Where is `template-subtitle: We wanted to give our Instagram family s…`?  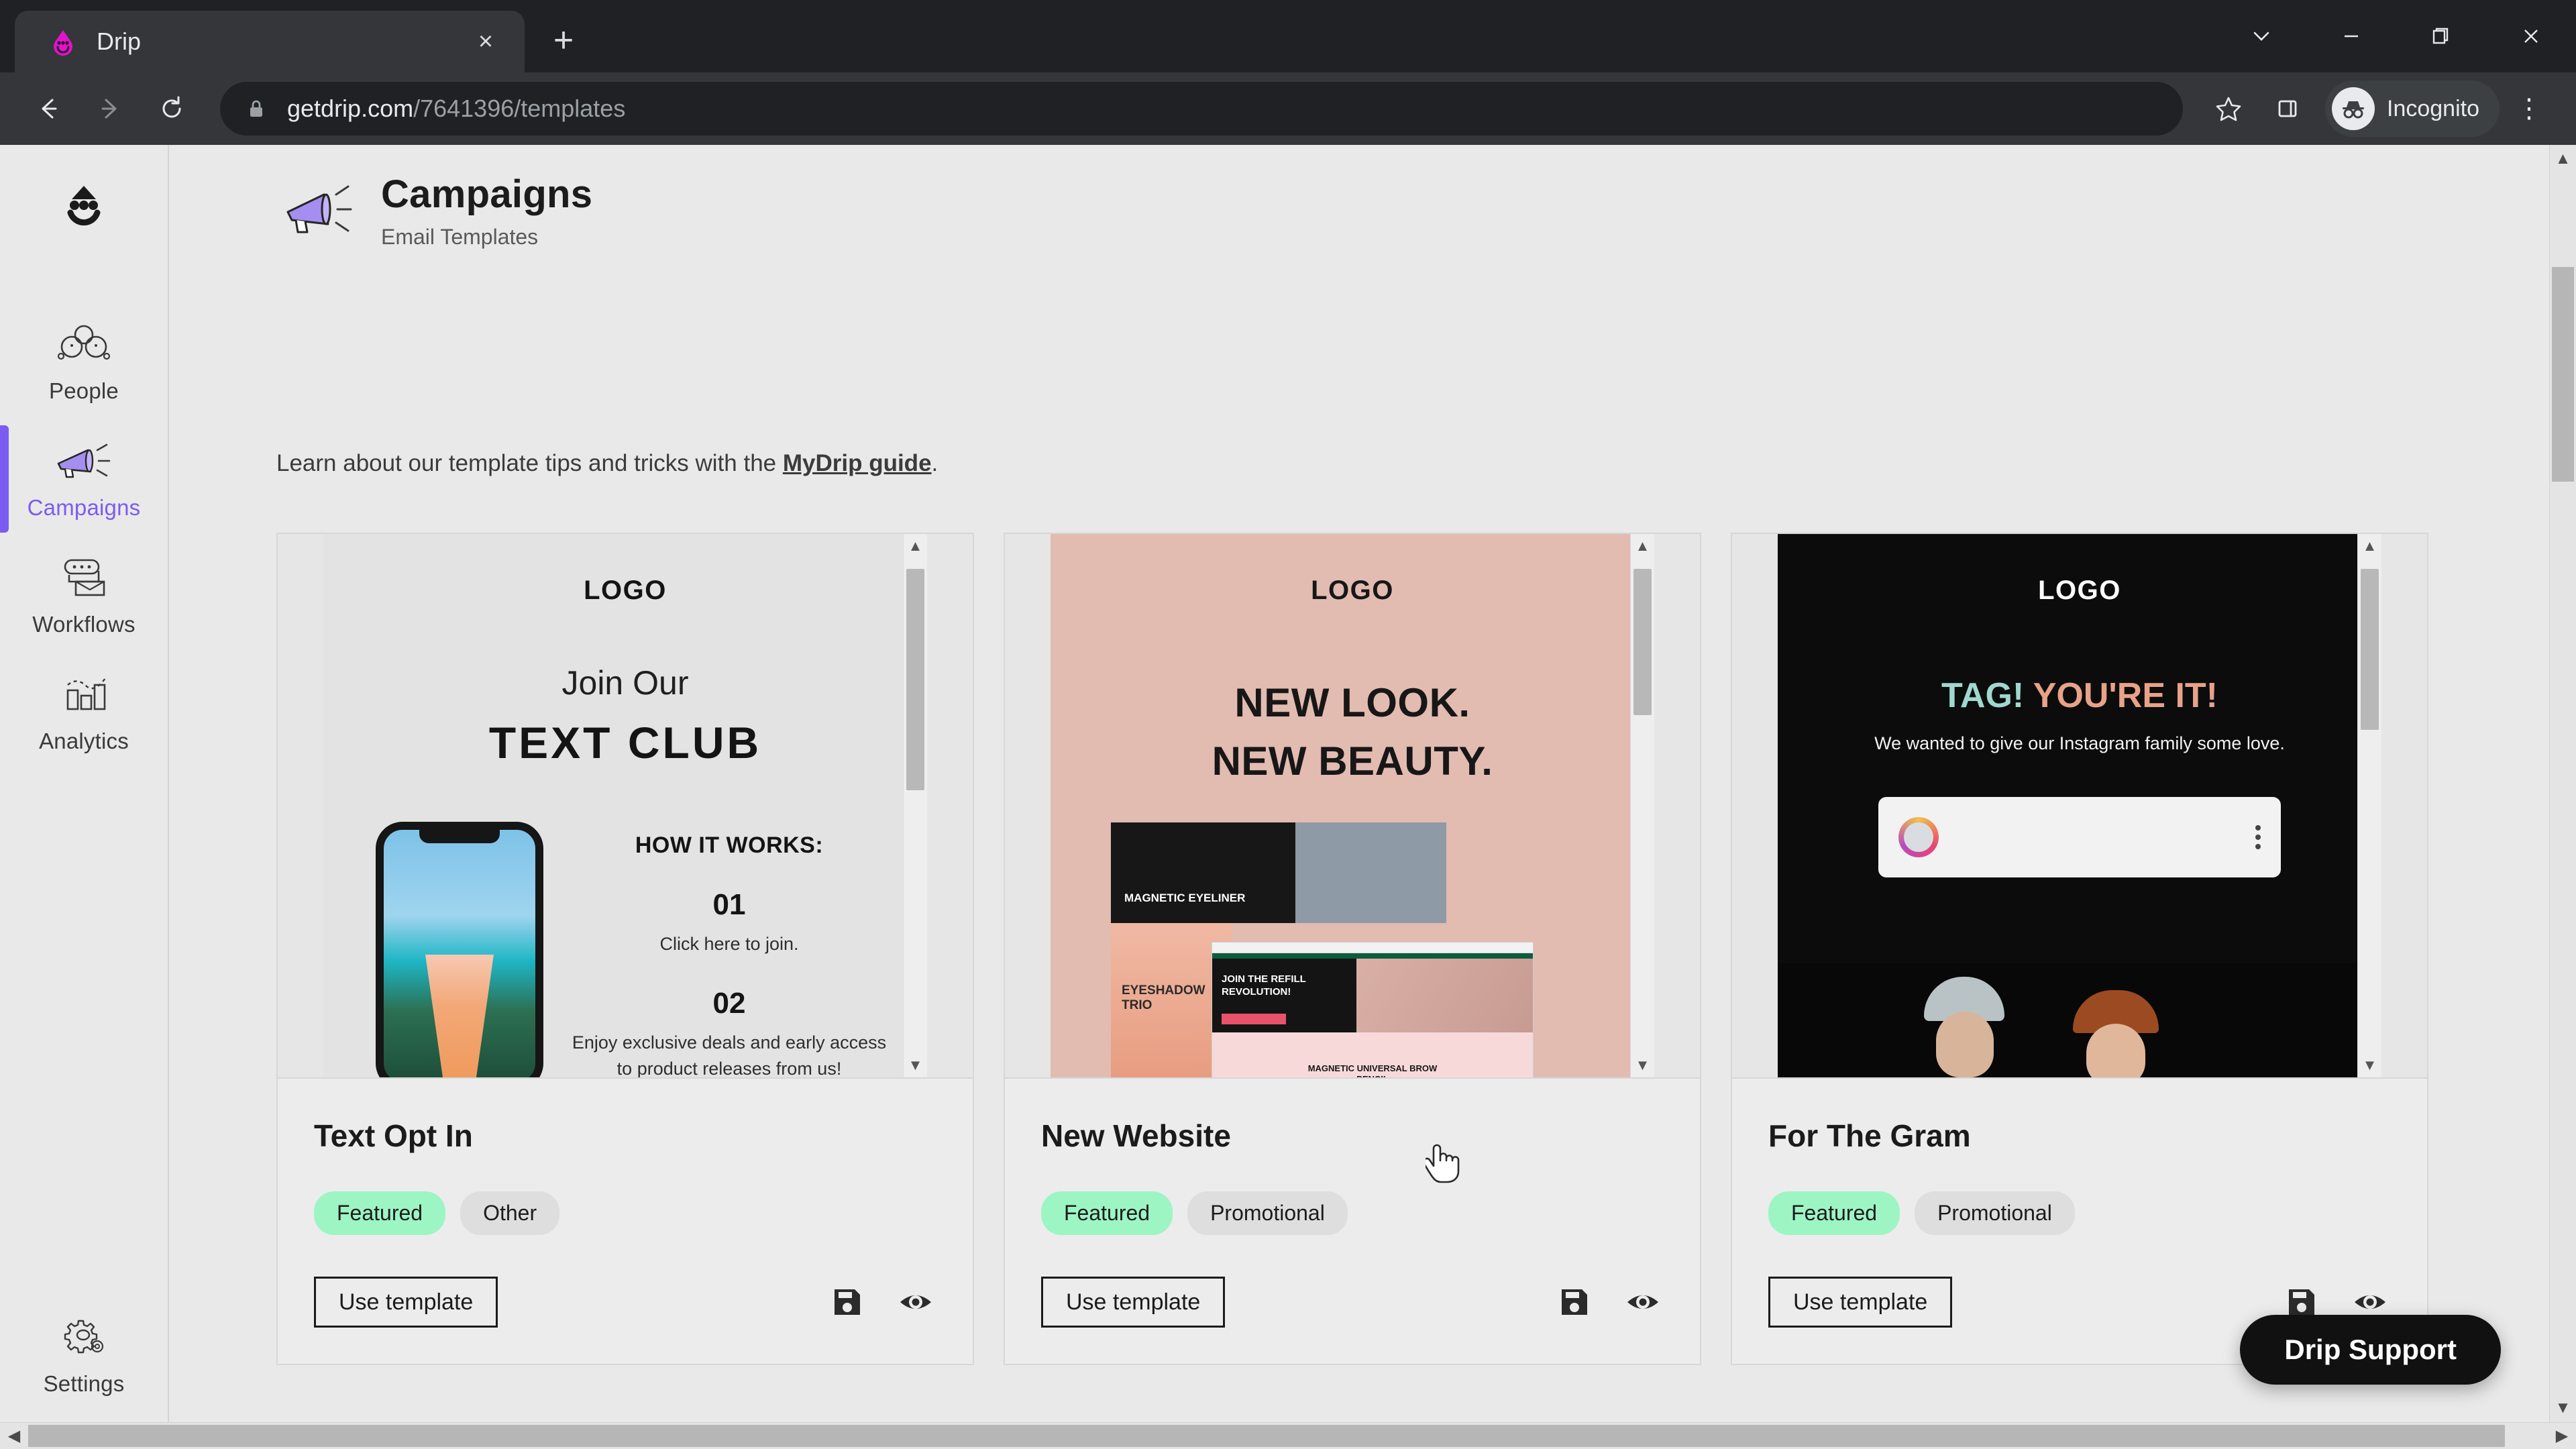 template-subtitle: We wanted to give our Instagram family s… is located at coordinates (2079, 743).